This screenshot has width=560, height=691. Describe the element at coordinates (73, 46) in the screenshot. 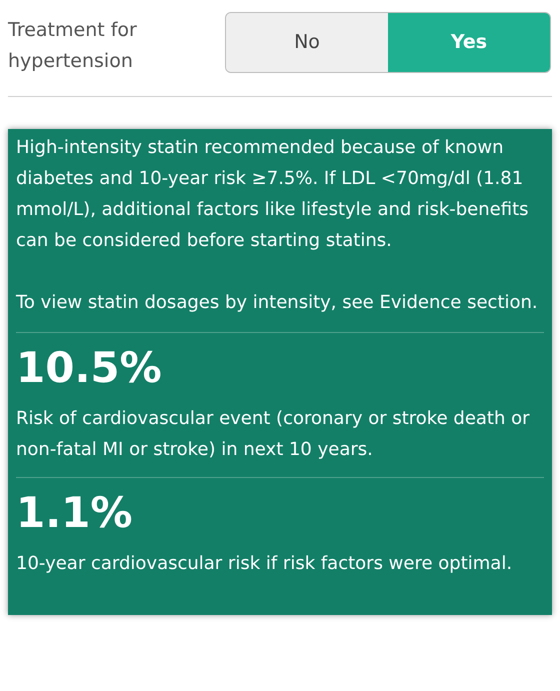

I see `question-label: Treatment for hypertension` at that location.